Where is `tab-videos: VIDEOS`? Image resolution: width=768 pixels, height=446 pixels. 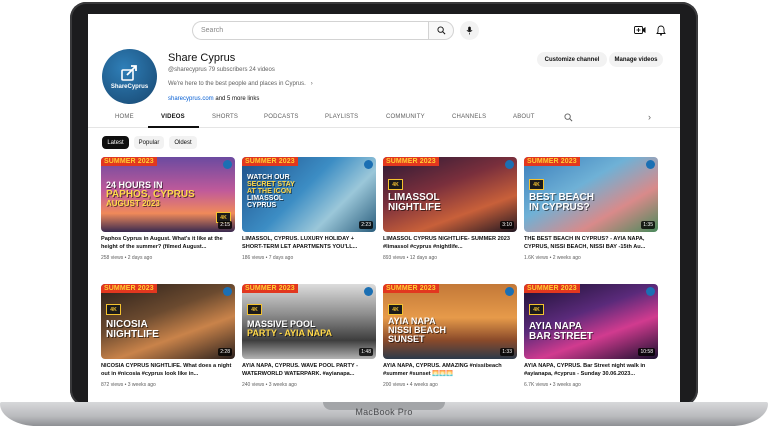
tab-videos: VIDEOS is located at coordinates (173, 117).